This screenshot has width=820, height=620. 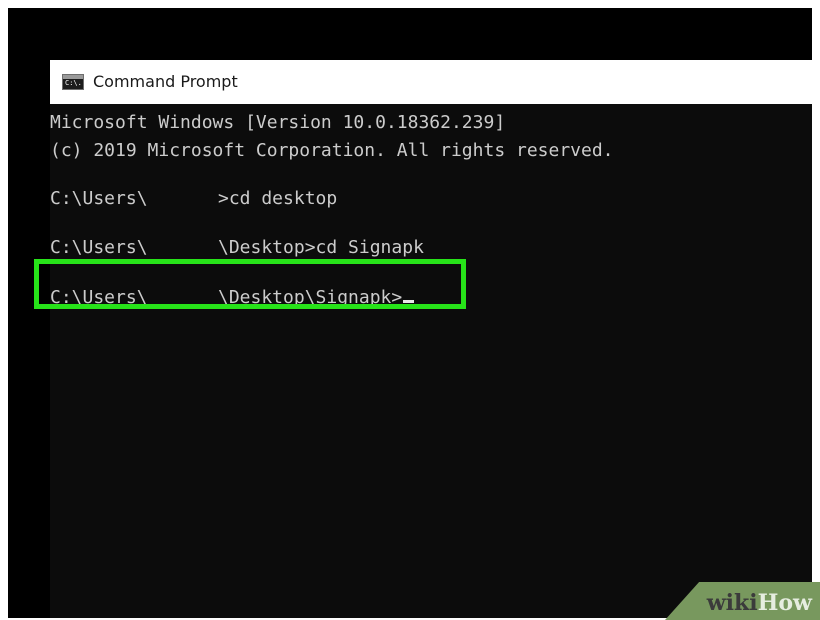 I want to click on icon-label: C:\., so click(x=73, y=83).